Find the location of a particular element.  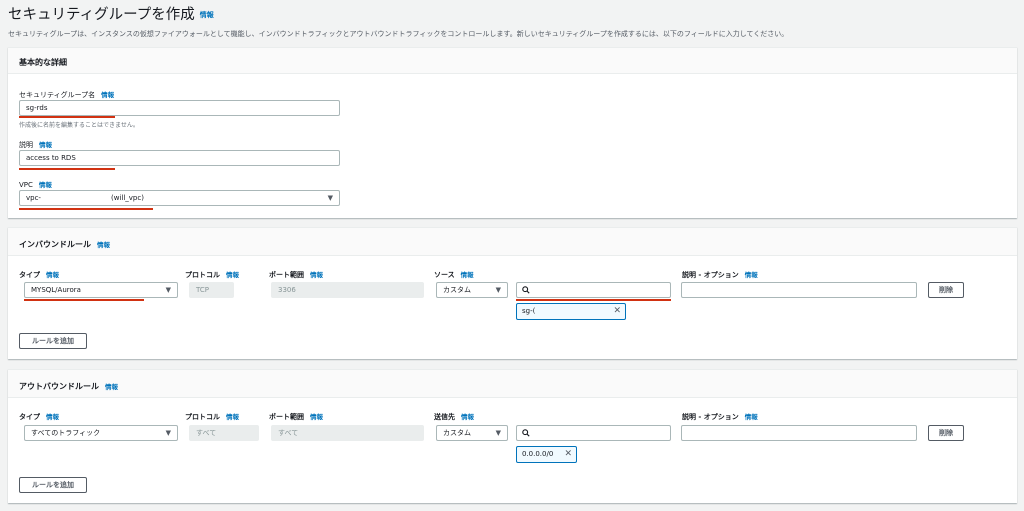

outbound-col-destination: 送信先 情報 is located at coordinates (454, 417).